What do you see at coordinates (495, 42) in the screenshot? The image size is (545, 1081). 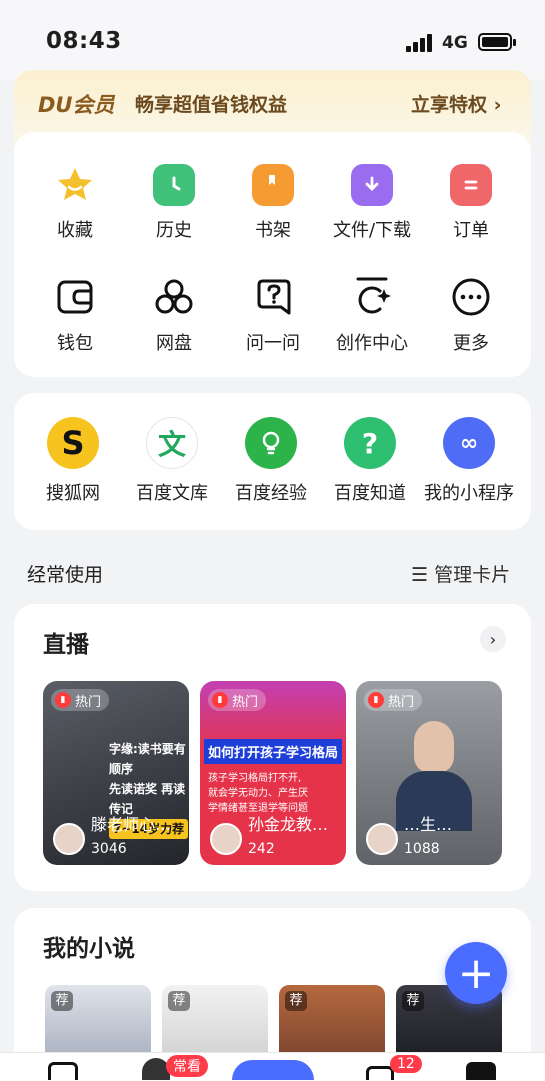 I see `battery-icon` at bounding box center [495, 42].